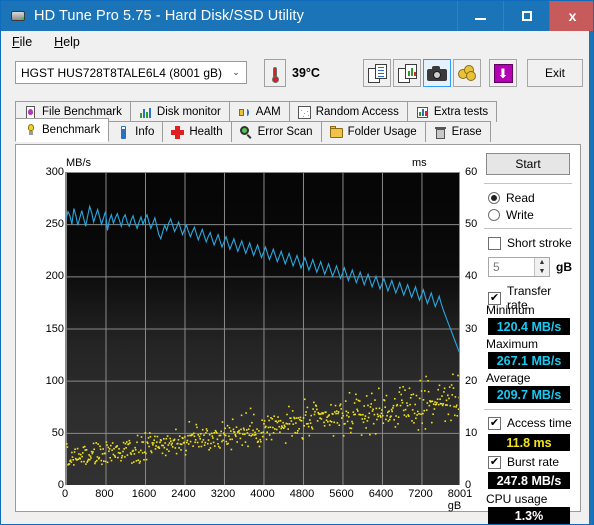 The height and width of the screenshot is (525, 594). Describe the element at coordinates (297, 42) in the screenshot. I see `menu-bar: File Help` at that location.